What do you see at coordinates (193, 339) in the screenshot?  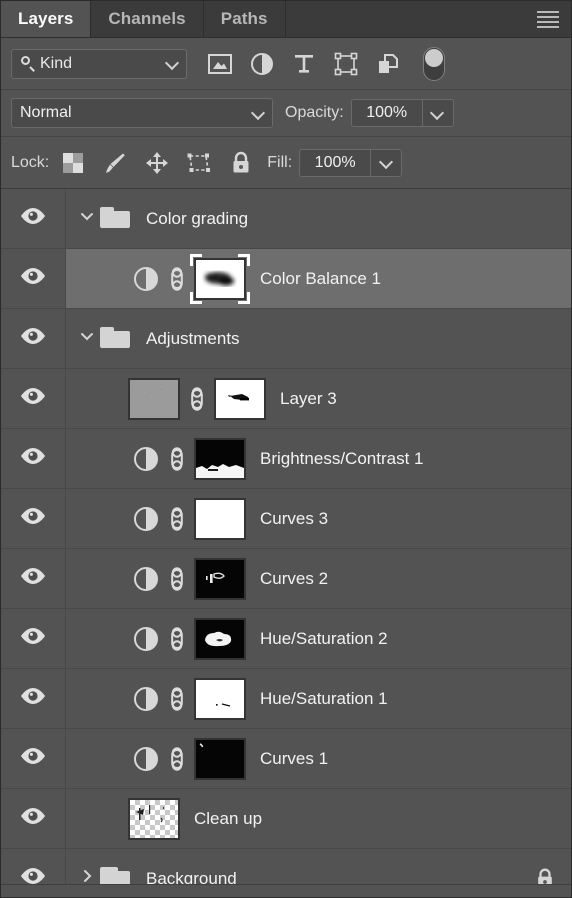 I see `layer-name-label: Adjustments` at bounding box center [193, 339].